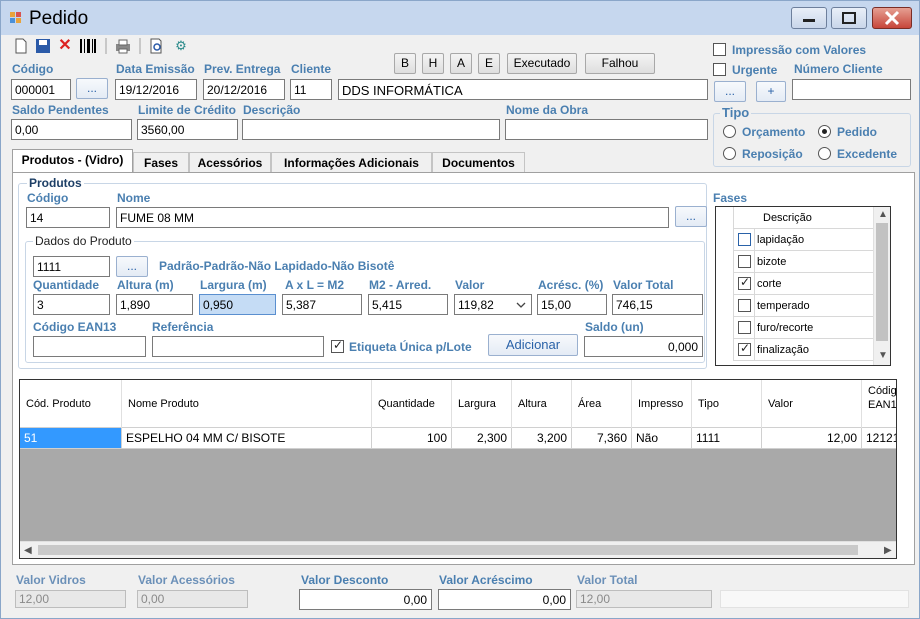  I want to click on close-button, so click(892, 18).